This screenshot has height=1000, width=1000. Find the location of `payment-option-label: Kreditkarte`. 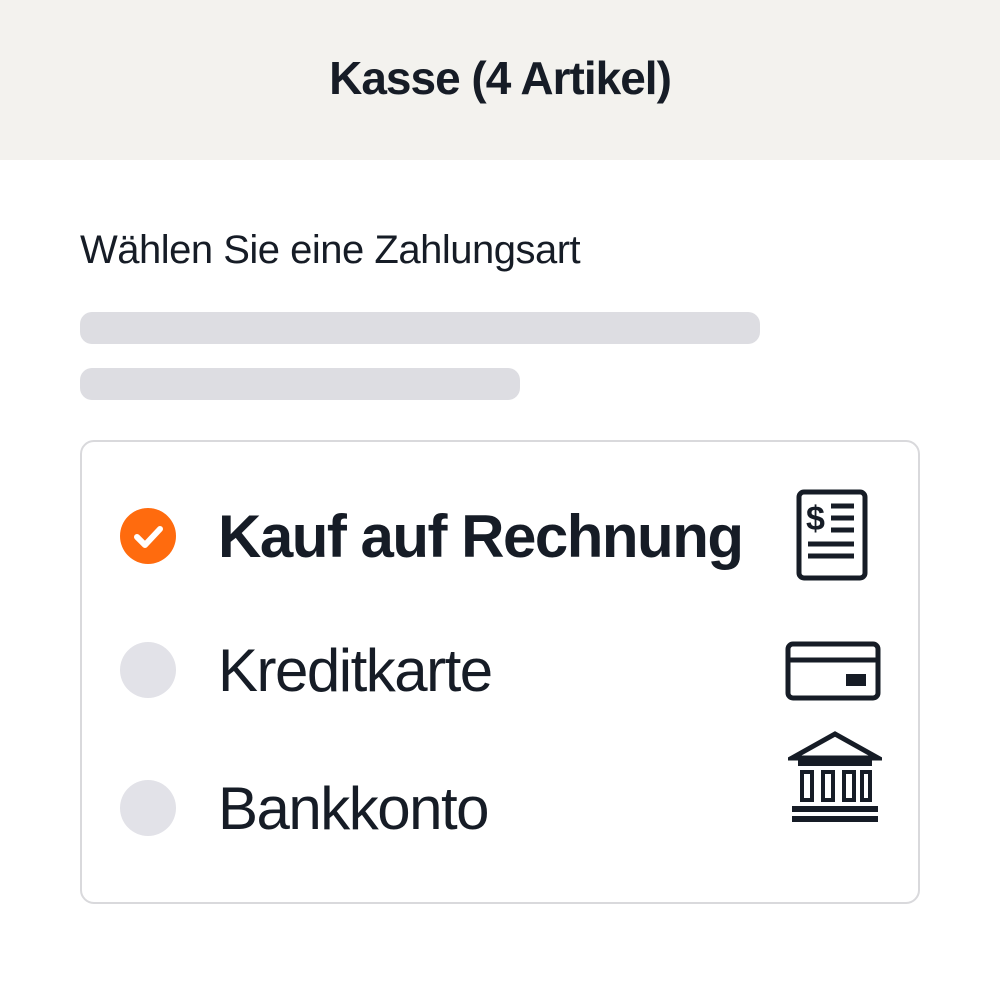

payment-option-label: Kreditkarte is located at coordinates (355, 670).